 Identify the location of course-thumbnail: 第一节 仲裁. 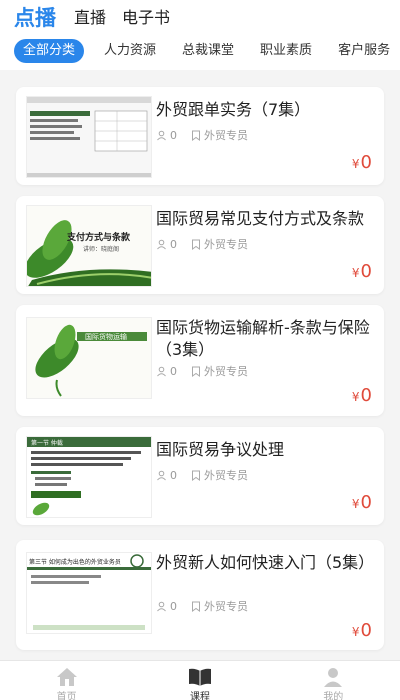
(89, 477).